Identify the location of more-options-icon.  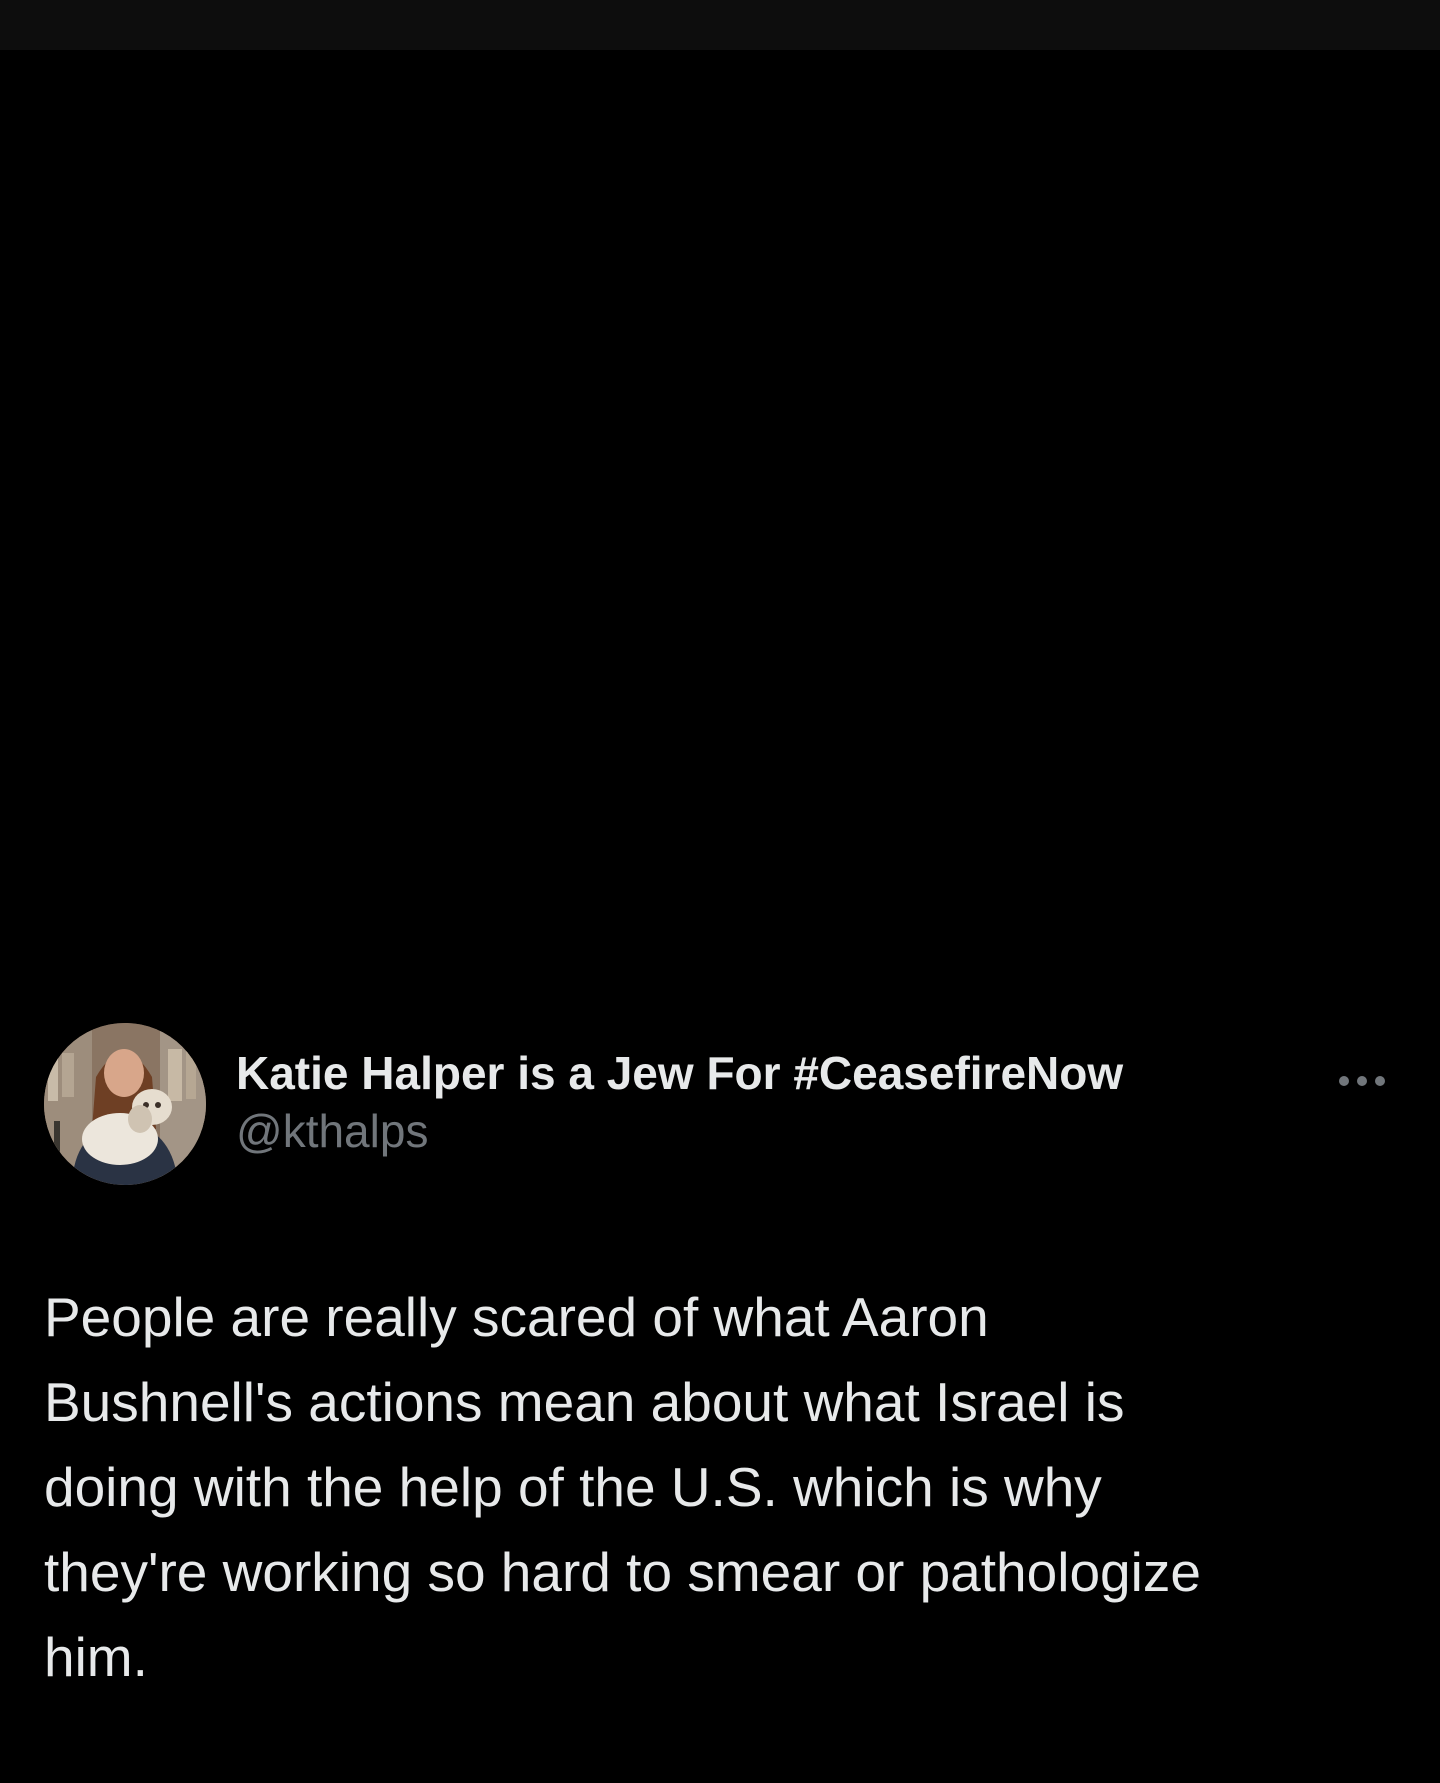
(1362, 1081).